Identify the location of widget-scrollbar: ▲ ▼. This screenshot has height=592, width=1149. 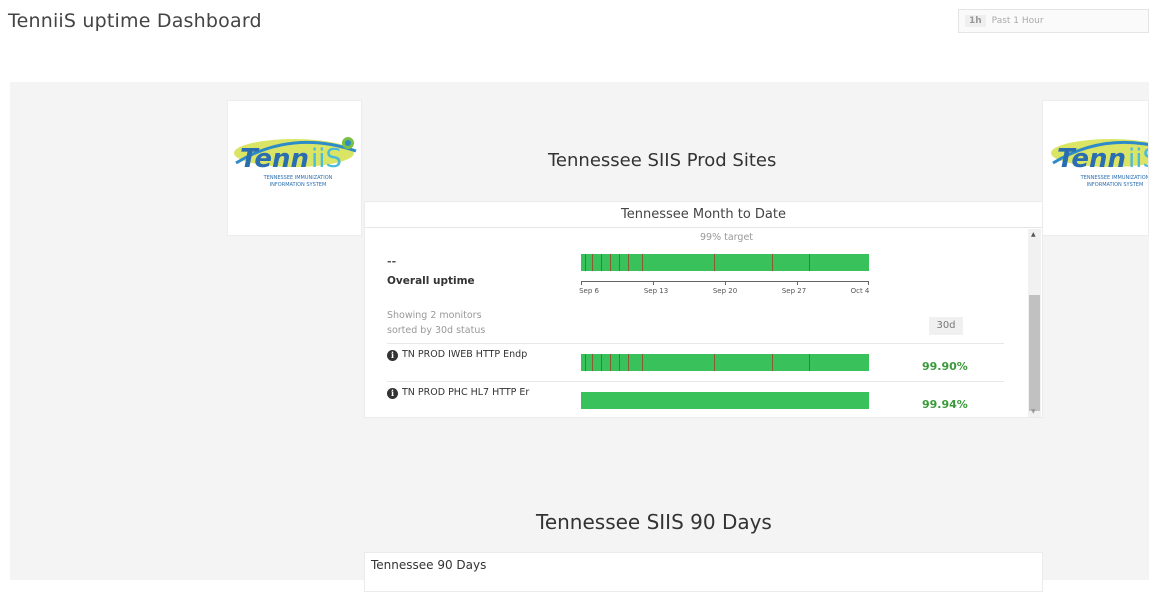
(1034, 323).